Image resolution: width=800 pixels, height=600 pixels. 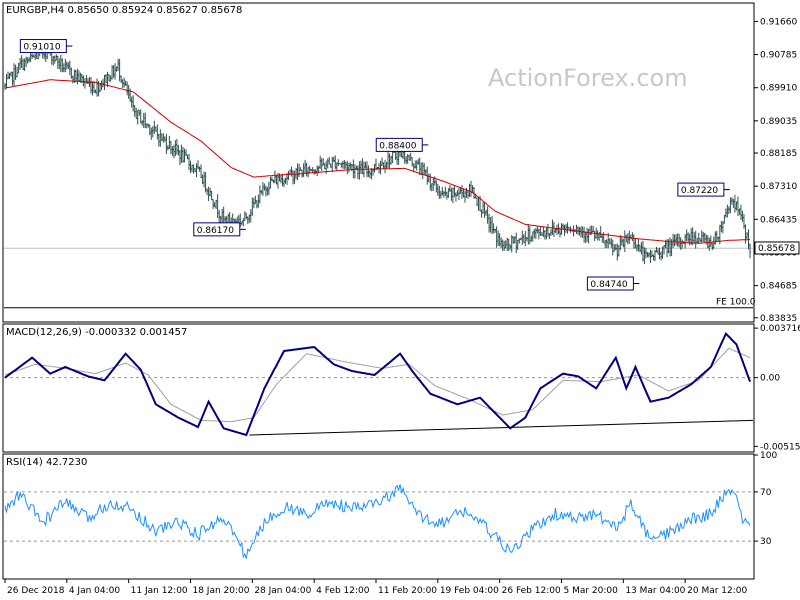 I want to click on x-tick-label: 11 Jan 12:00, so click(x=159, y=591).